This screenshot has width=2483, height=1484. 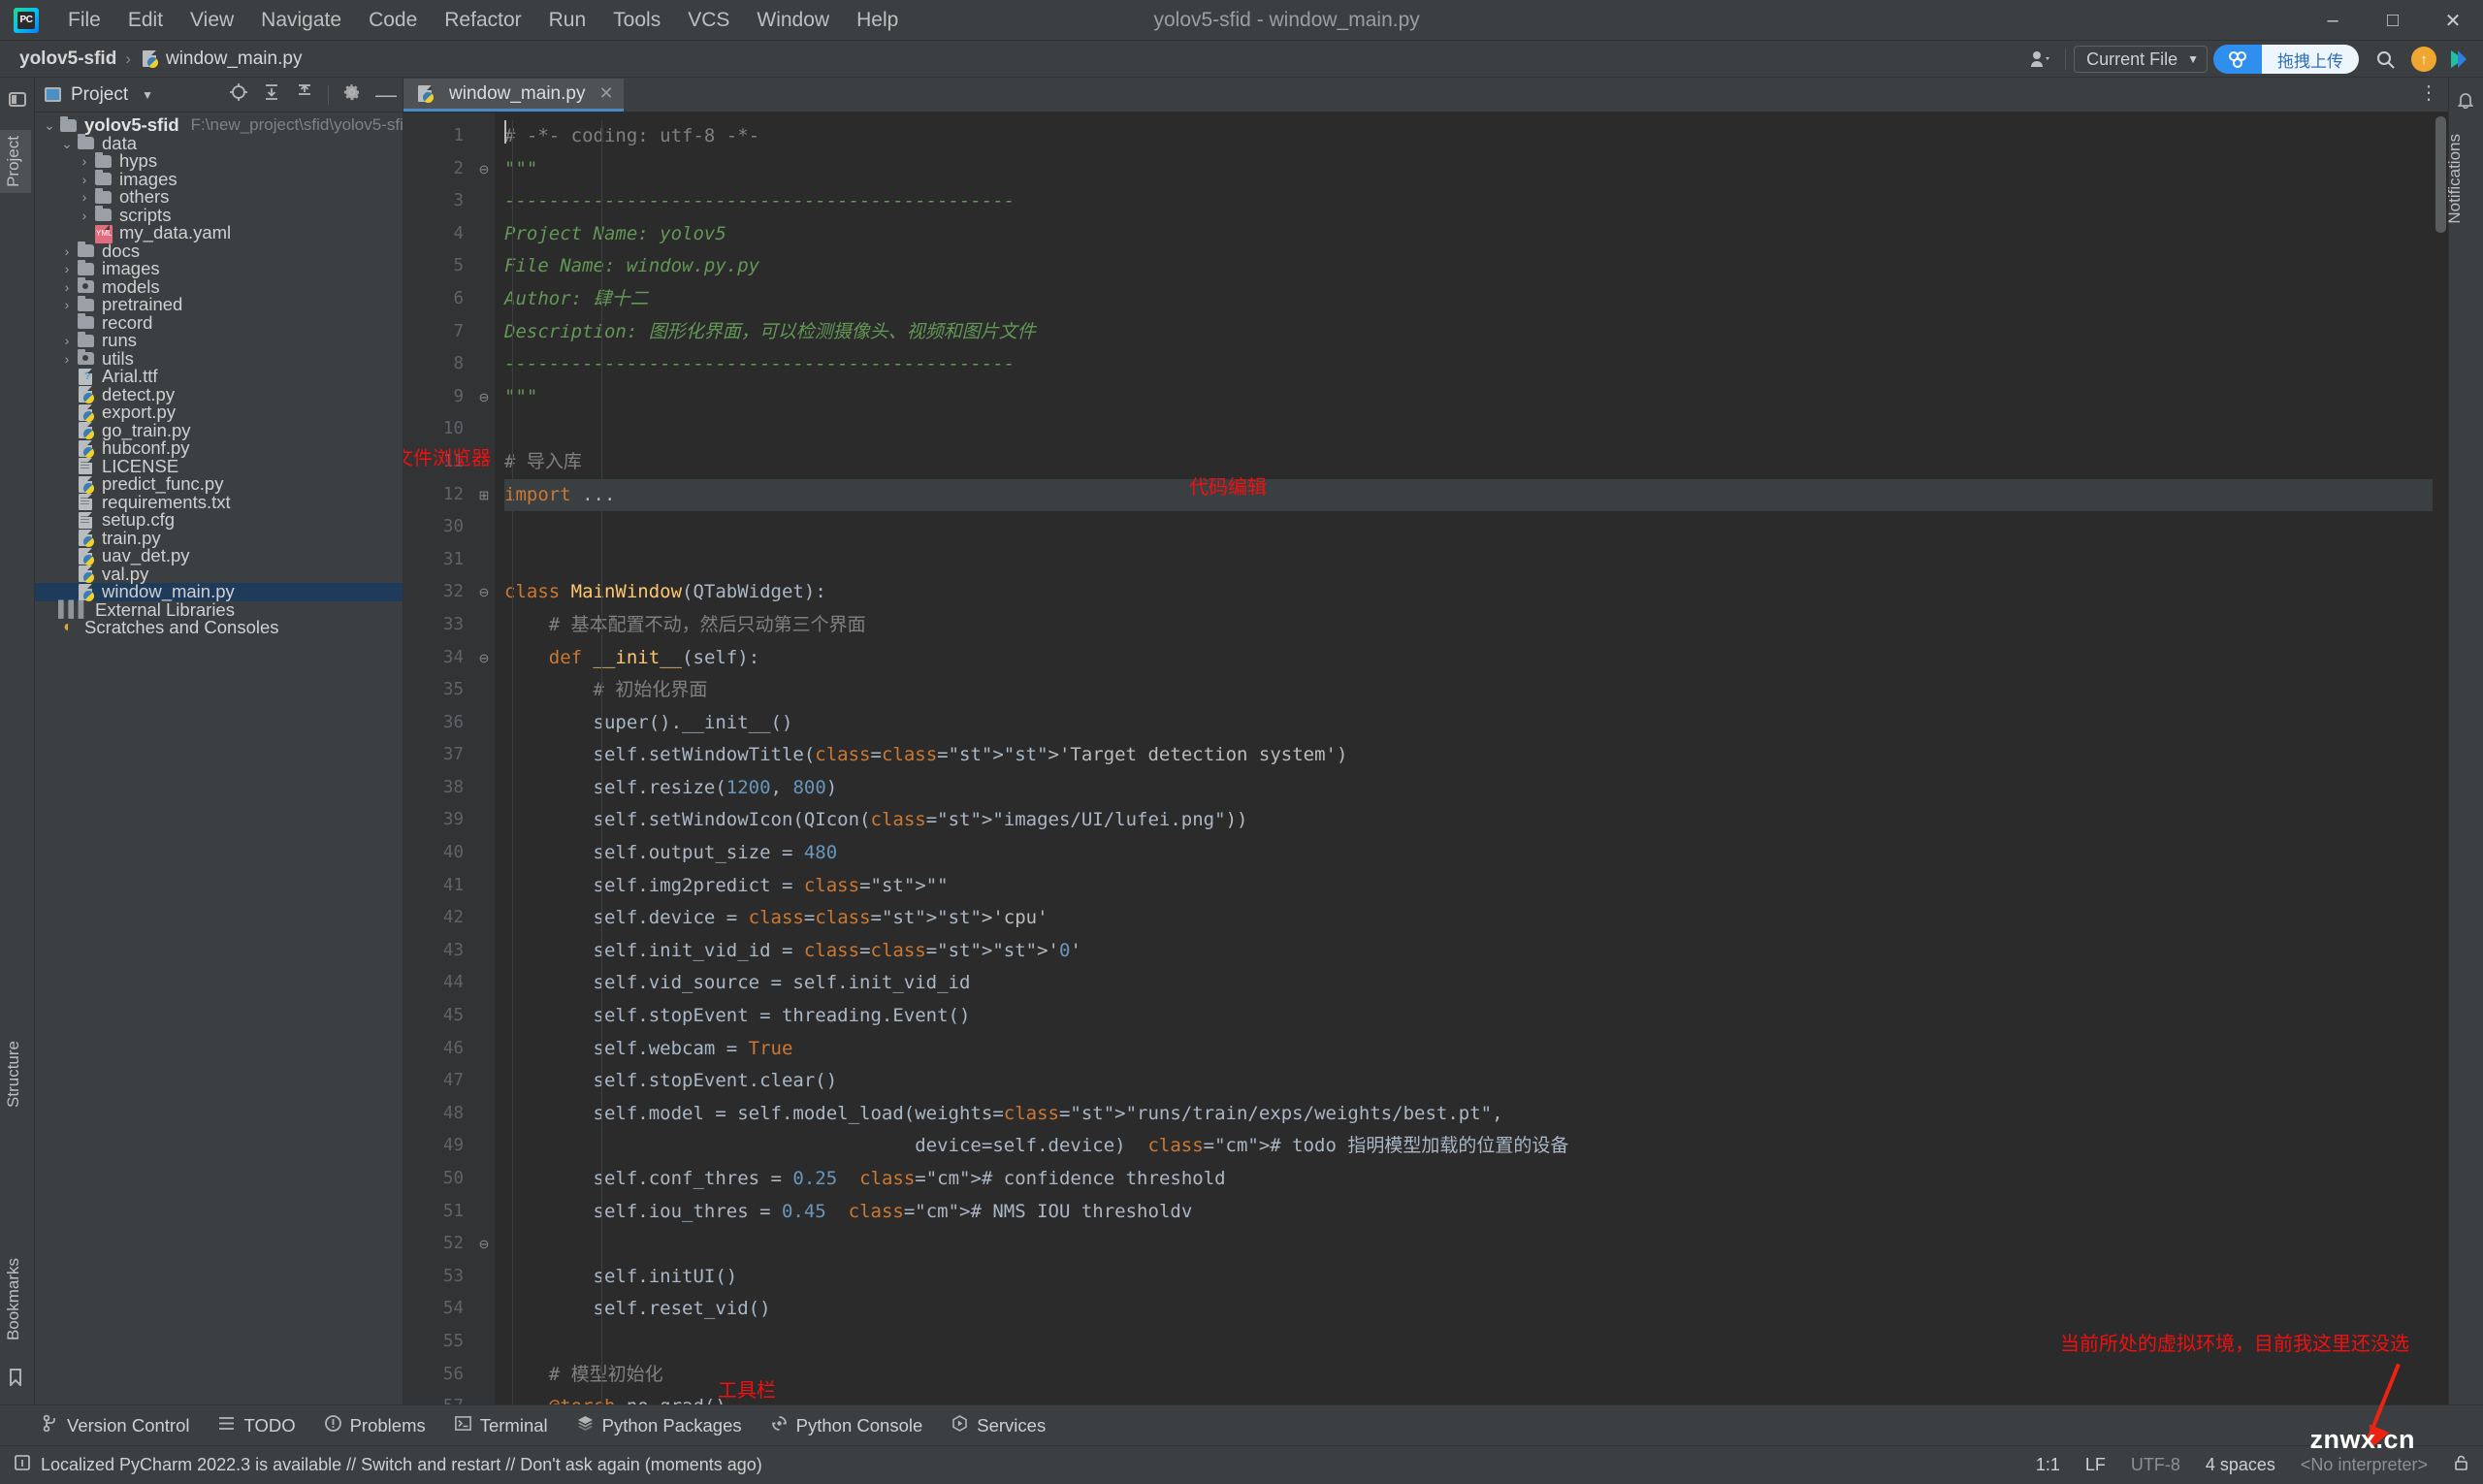 What do you see at coordinates (2453, 20) in the screenshot?
I see `close-button: ✕` at bounding box center [2453, 20].